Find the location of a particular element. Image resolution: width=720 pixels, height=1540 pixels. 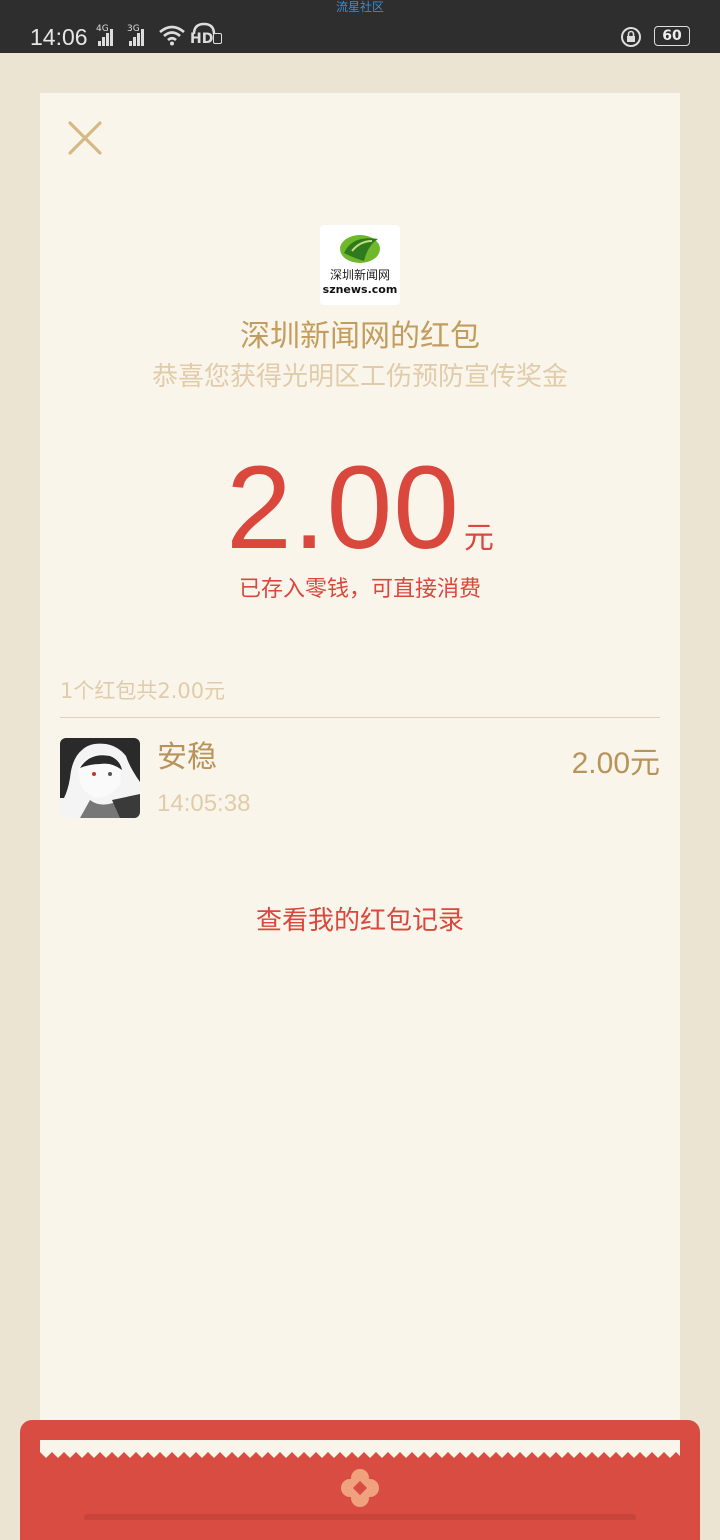

amount-value: 2.00 is located at coordinates (343, 508).